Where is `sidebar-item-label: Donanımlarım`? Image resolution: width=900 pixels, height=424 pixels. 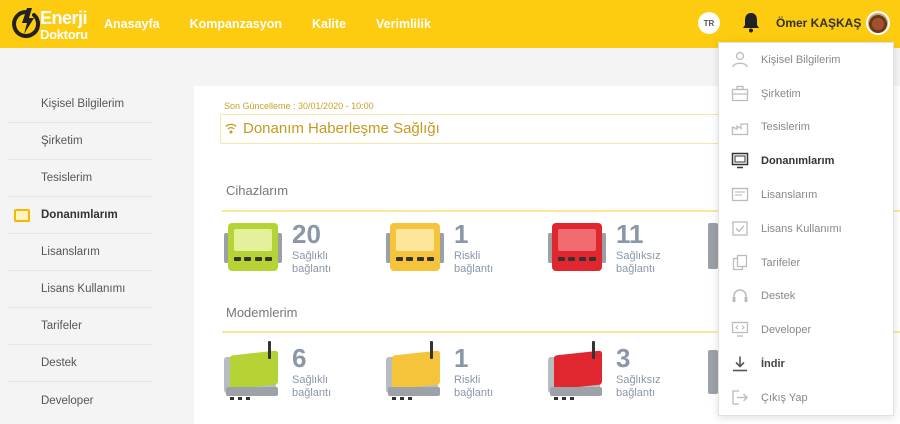 sidebar-item-label: Donanımlarım is located at coordinates (79, 215).